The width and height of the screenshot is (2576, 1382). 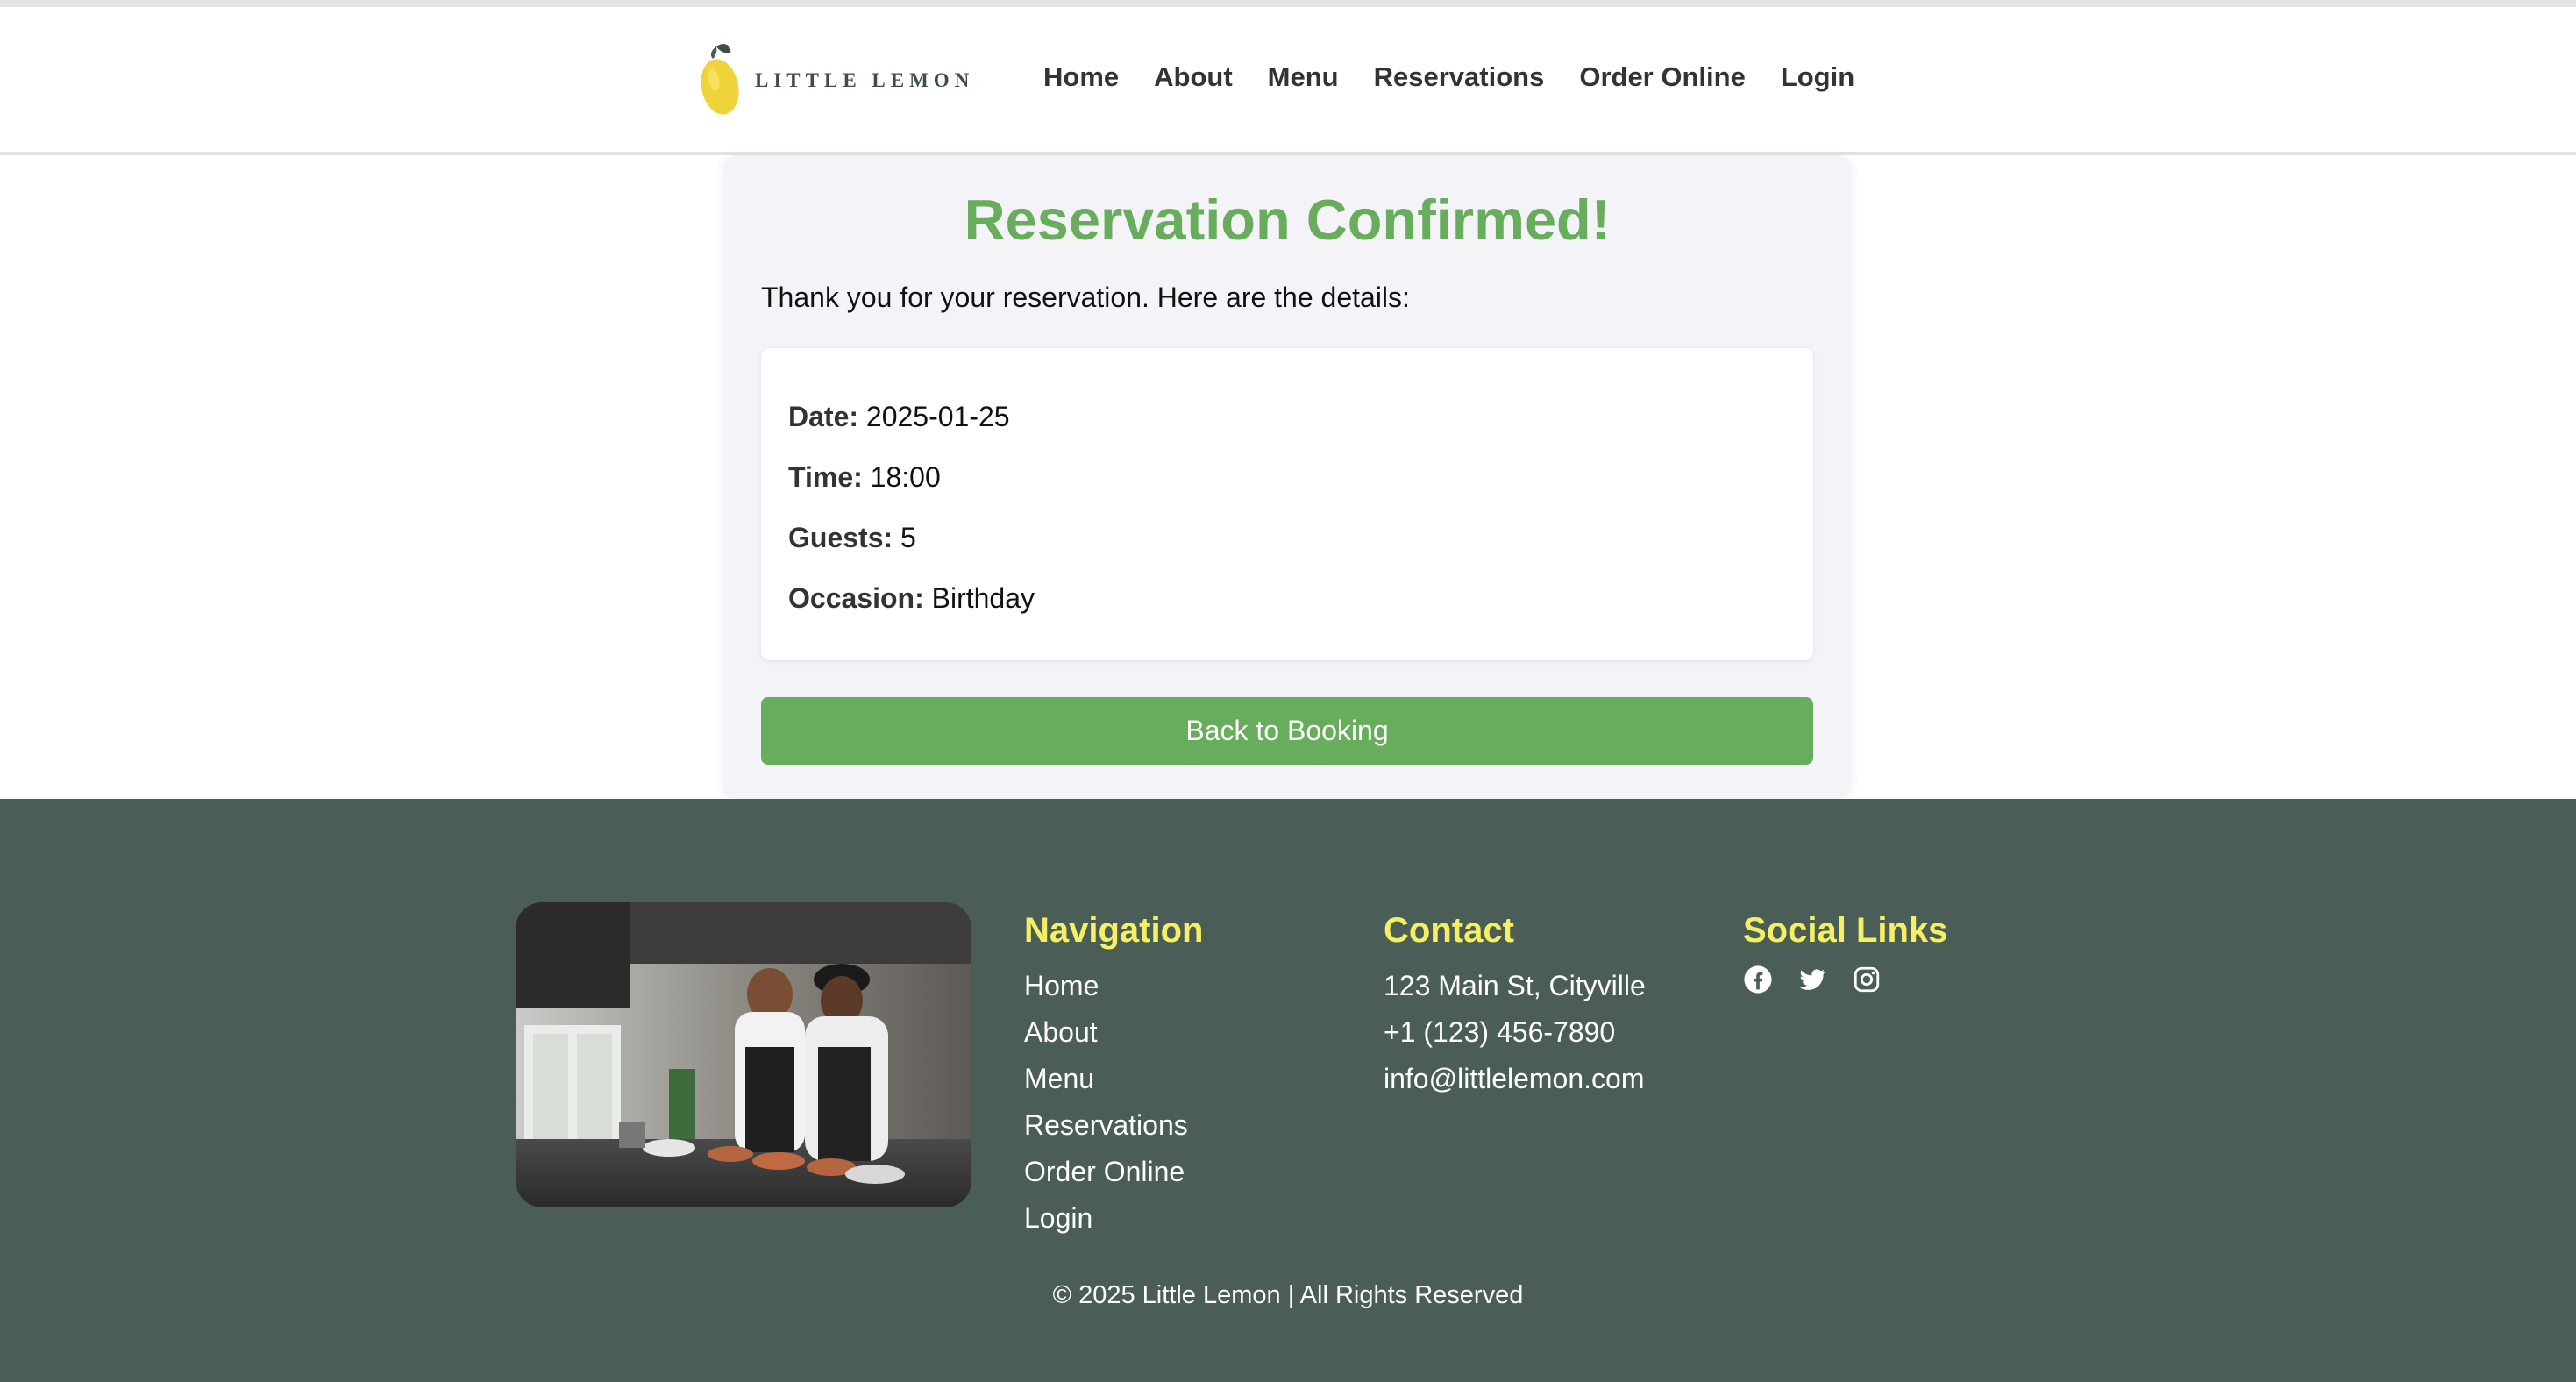 What do you see at coordinates (1303, 77) in the screenshot?
I see `nav-menu: Menu` at bounding box center [1303, 77].